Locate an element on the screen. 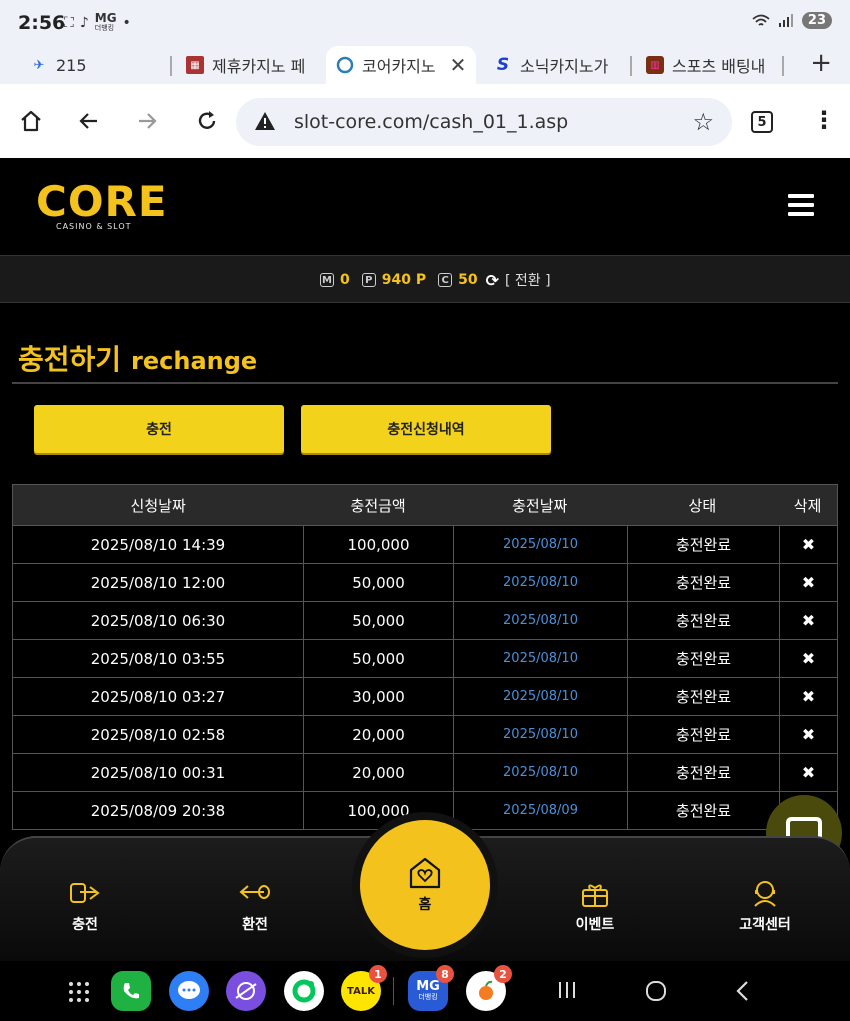 The width and height of the screenshot is (850, 1021). table-row: 2025/08/10 03:27 30,000 2025/08/10 충전완료 ✖ is located at coordinates (425, 697).